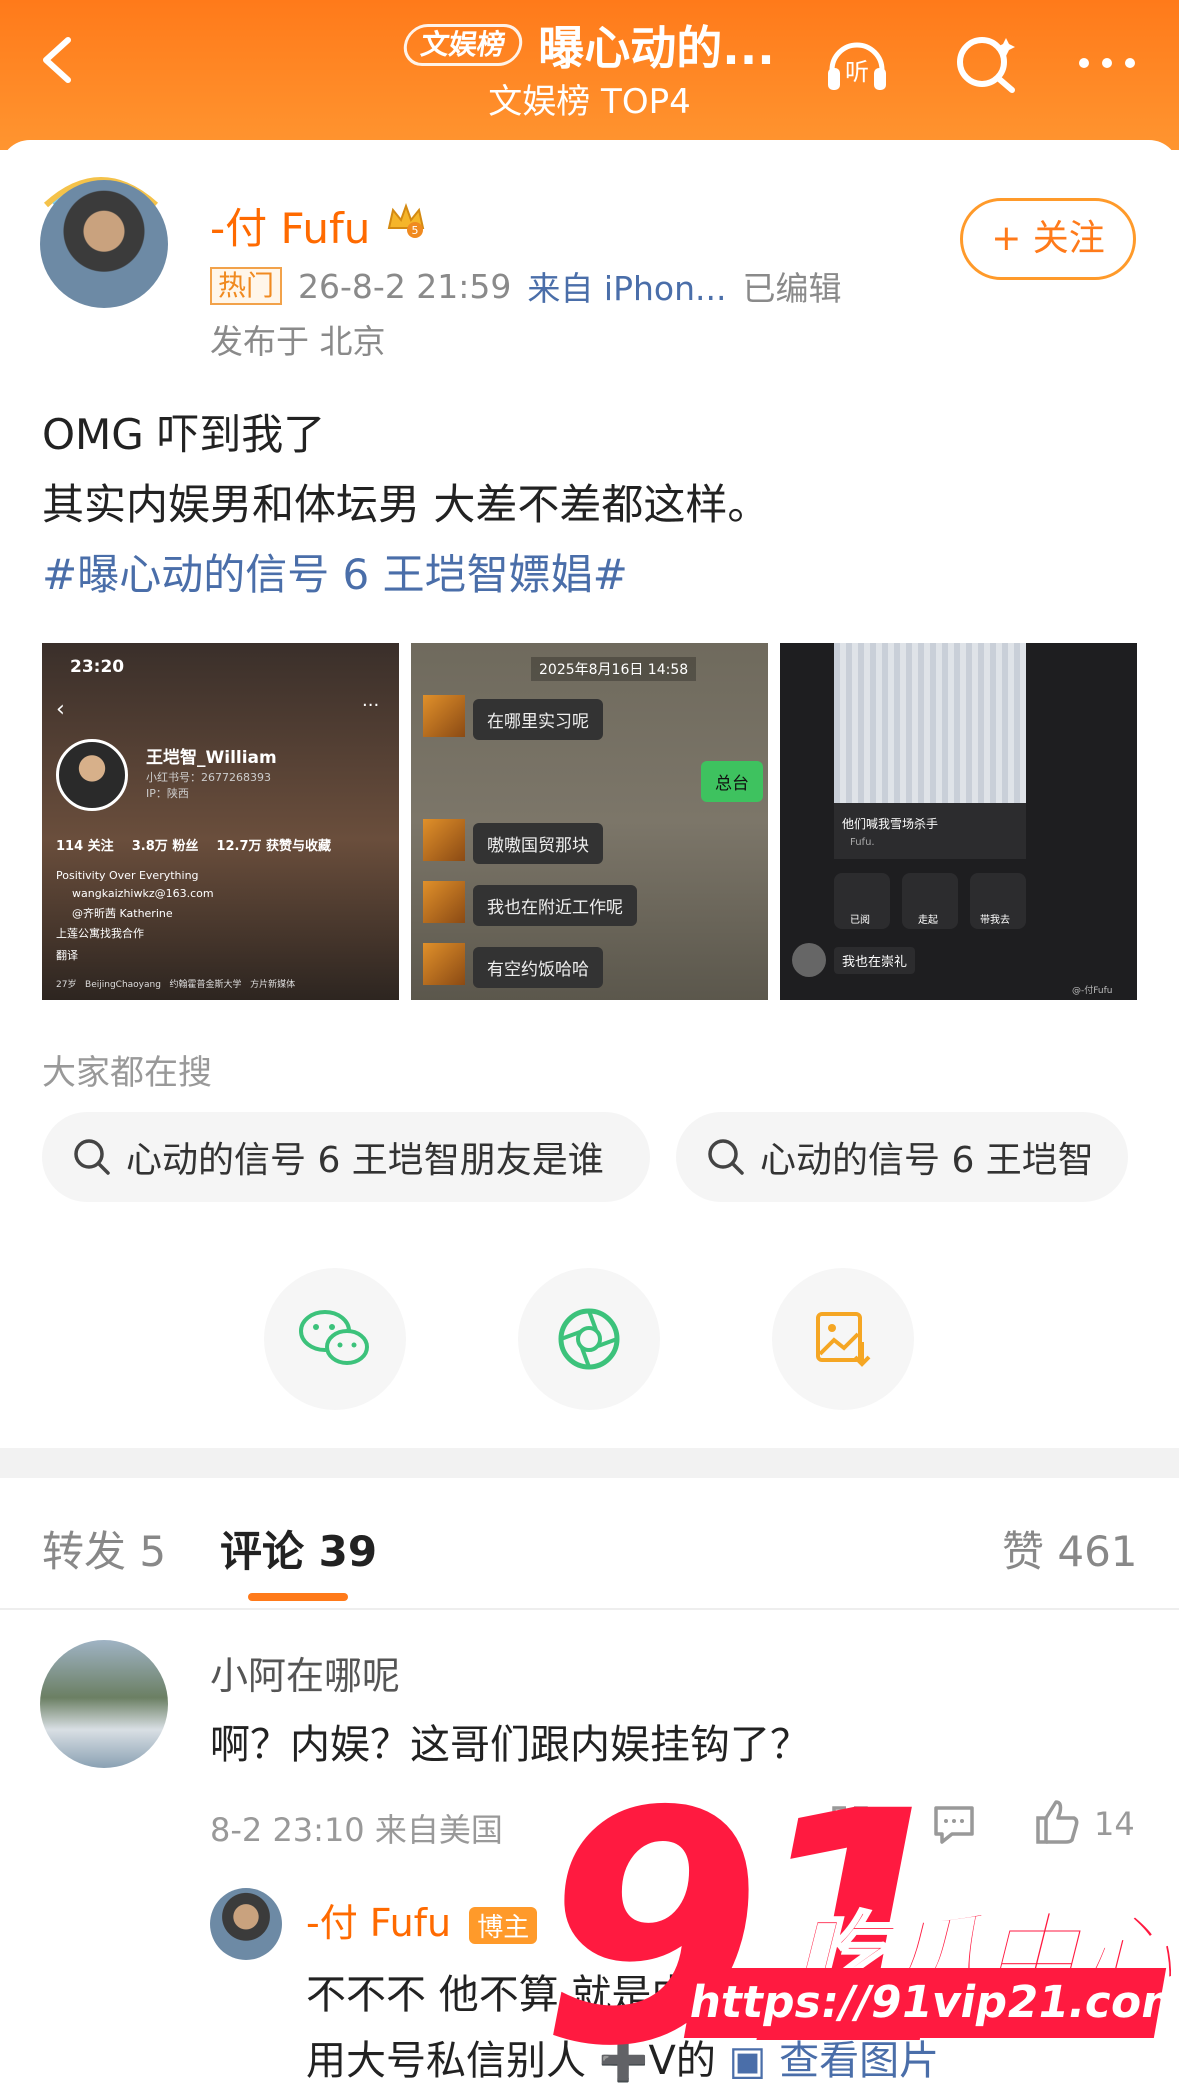  What do you see at coordinates (1114, 1824) in the screenshot?
I see `comment-like-count: 14` at bounding box center [1114, 1824].